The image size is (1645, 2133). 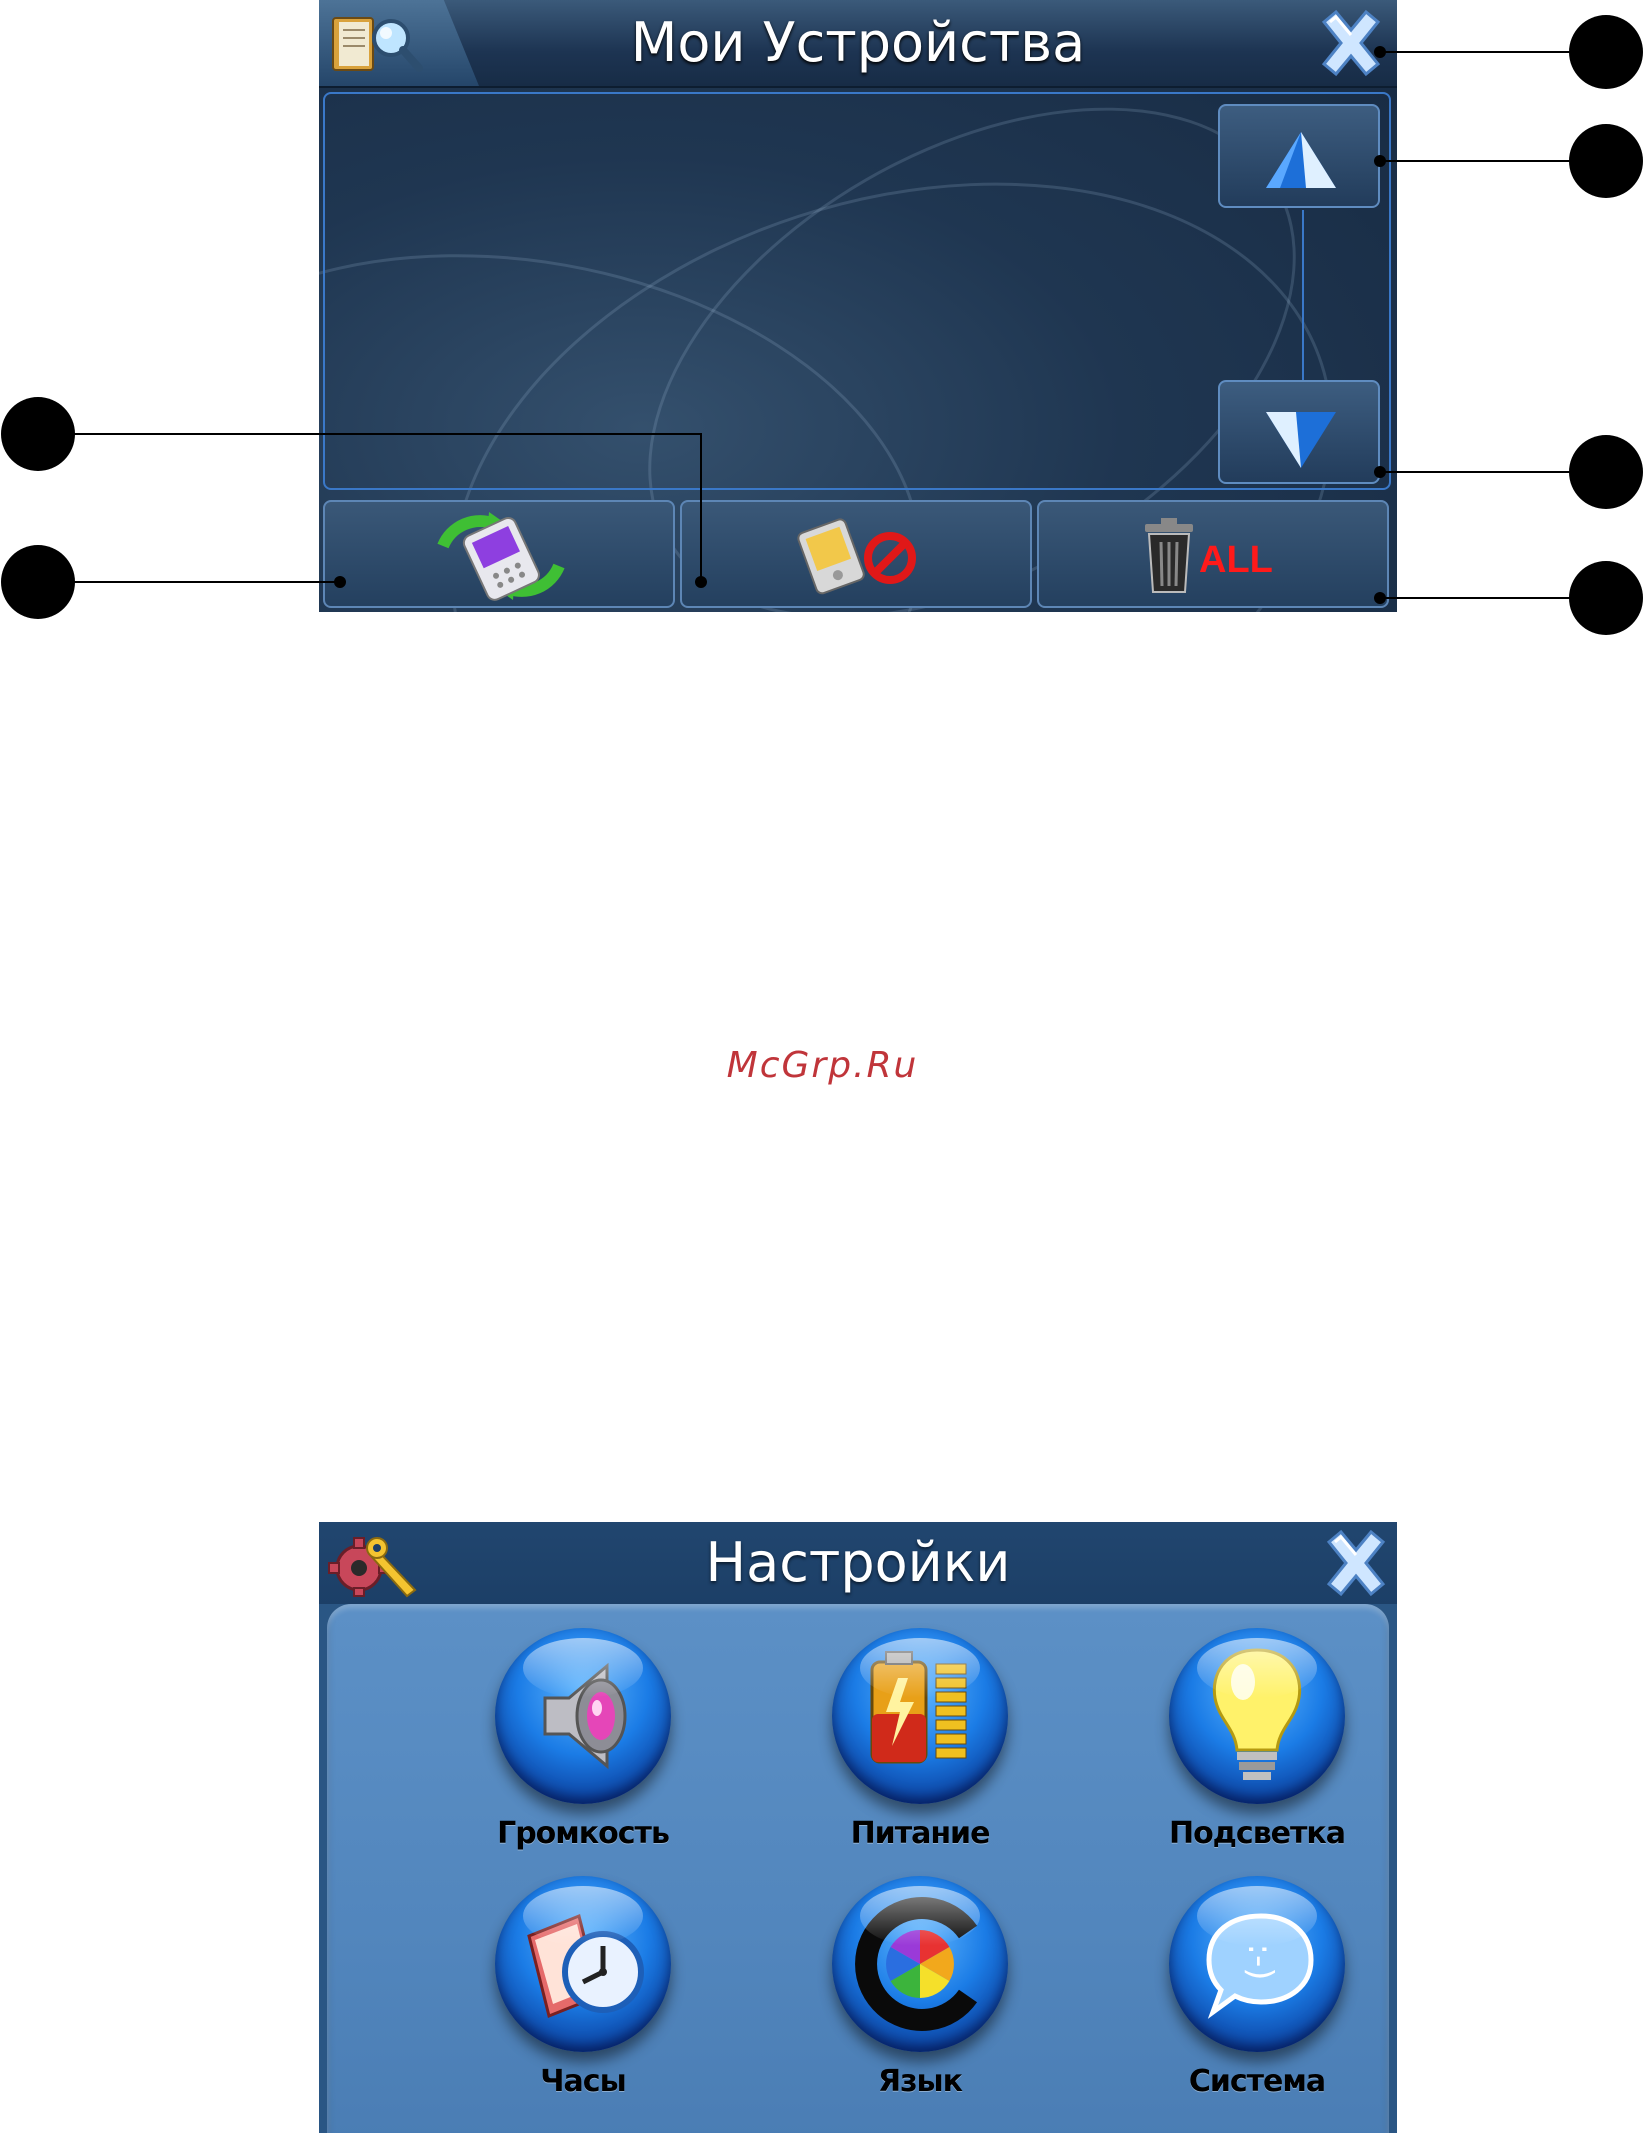 I want to click on arrow-up-icon, so click(x=1301, y=160).